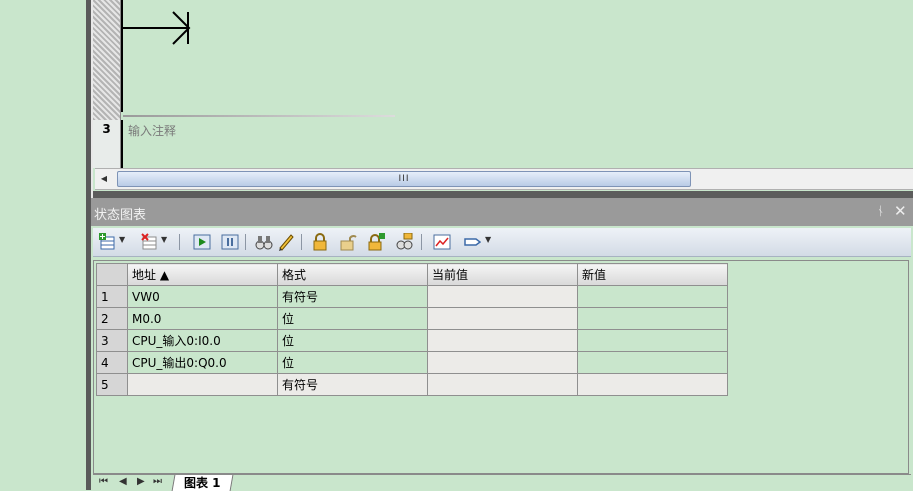 The height and width of the screenshot is (491, 913). I want to click on tag-icon, so click(472, 242).